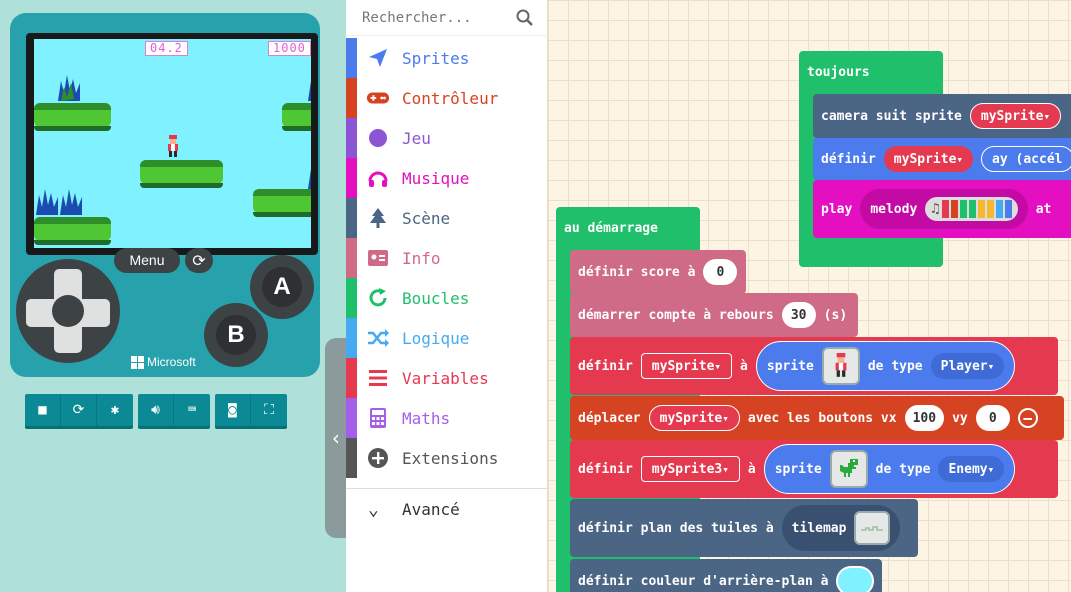 The height and width of the screenshot is (592, 1071). Describe the element at coordinates (885, 366) in the screenshot. I see `sprite-expression: sprite de type Player` at that location.